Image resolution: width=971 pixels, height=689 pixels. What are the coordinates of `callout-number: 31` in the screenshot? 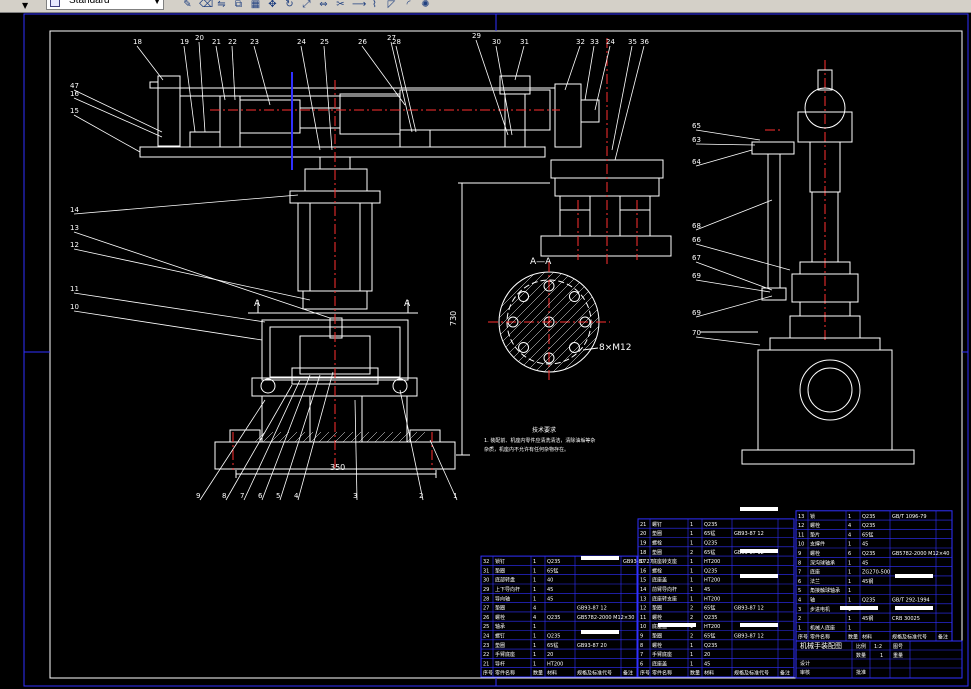 It's located at (524, 42).